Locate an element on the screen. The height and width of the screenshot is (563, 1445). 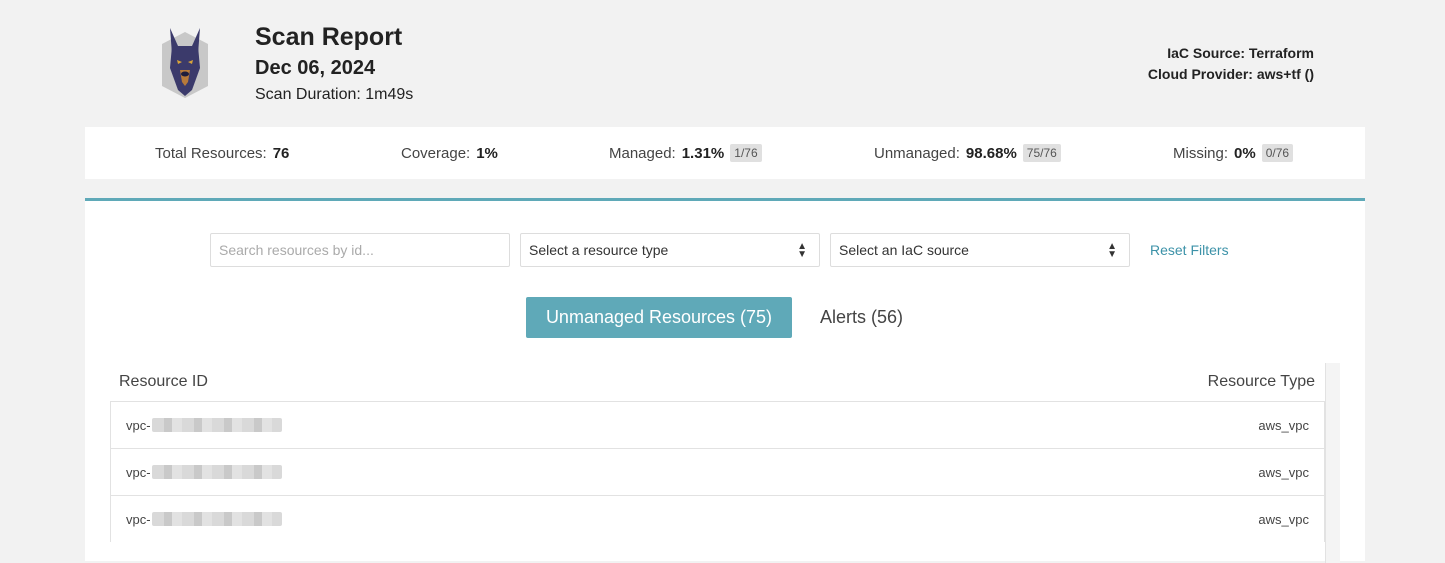
column-header-resource-type: Resource Type is located at coordinates (1261, 382).